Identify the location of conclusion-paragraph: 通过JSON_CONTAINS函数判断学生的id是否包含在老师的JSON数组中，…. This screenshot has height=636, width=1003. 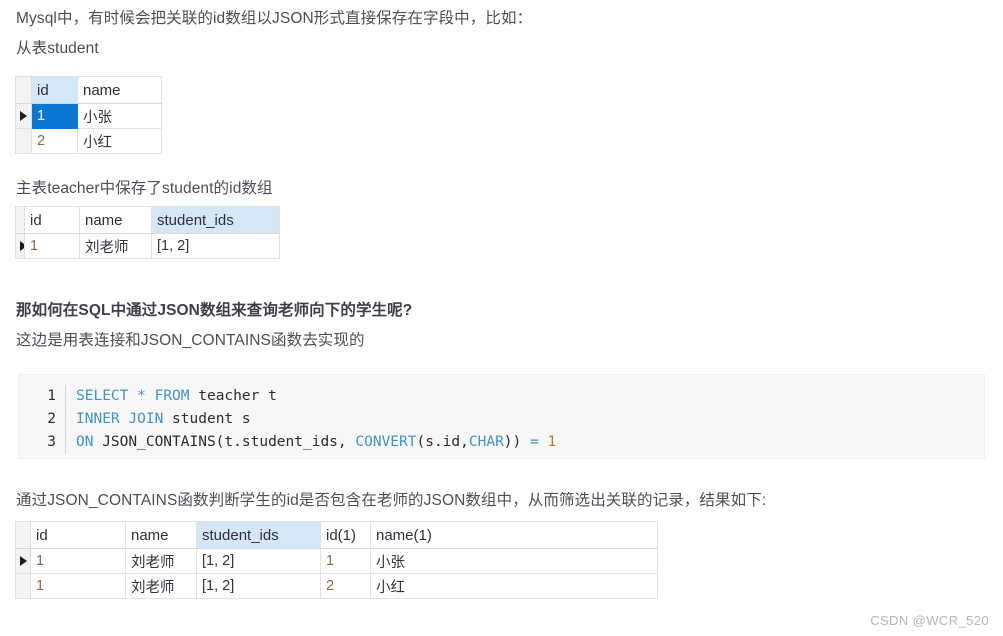
(391, 500).